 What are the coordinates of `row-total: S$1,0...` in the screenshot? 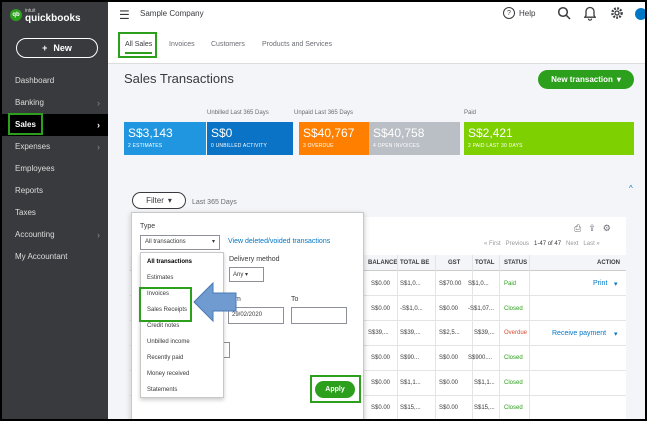 It's located at (478, 284).